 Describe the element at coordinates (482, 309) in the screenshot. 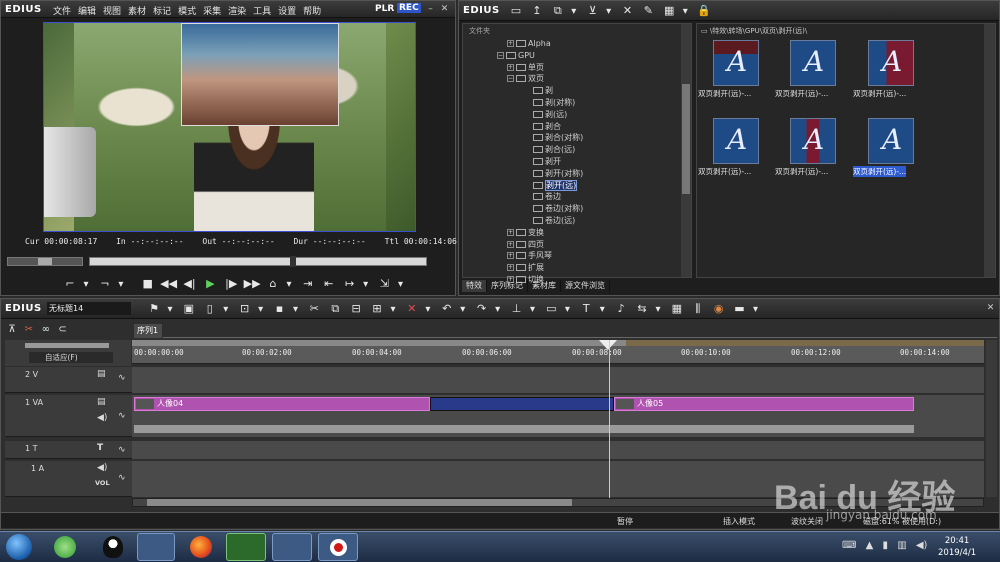

I see `redo-icon: ↷` at that location.